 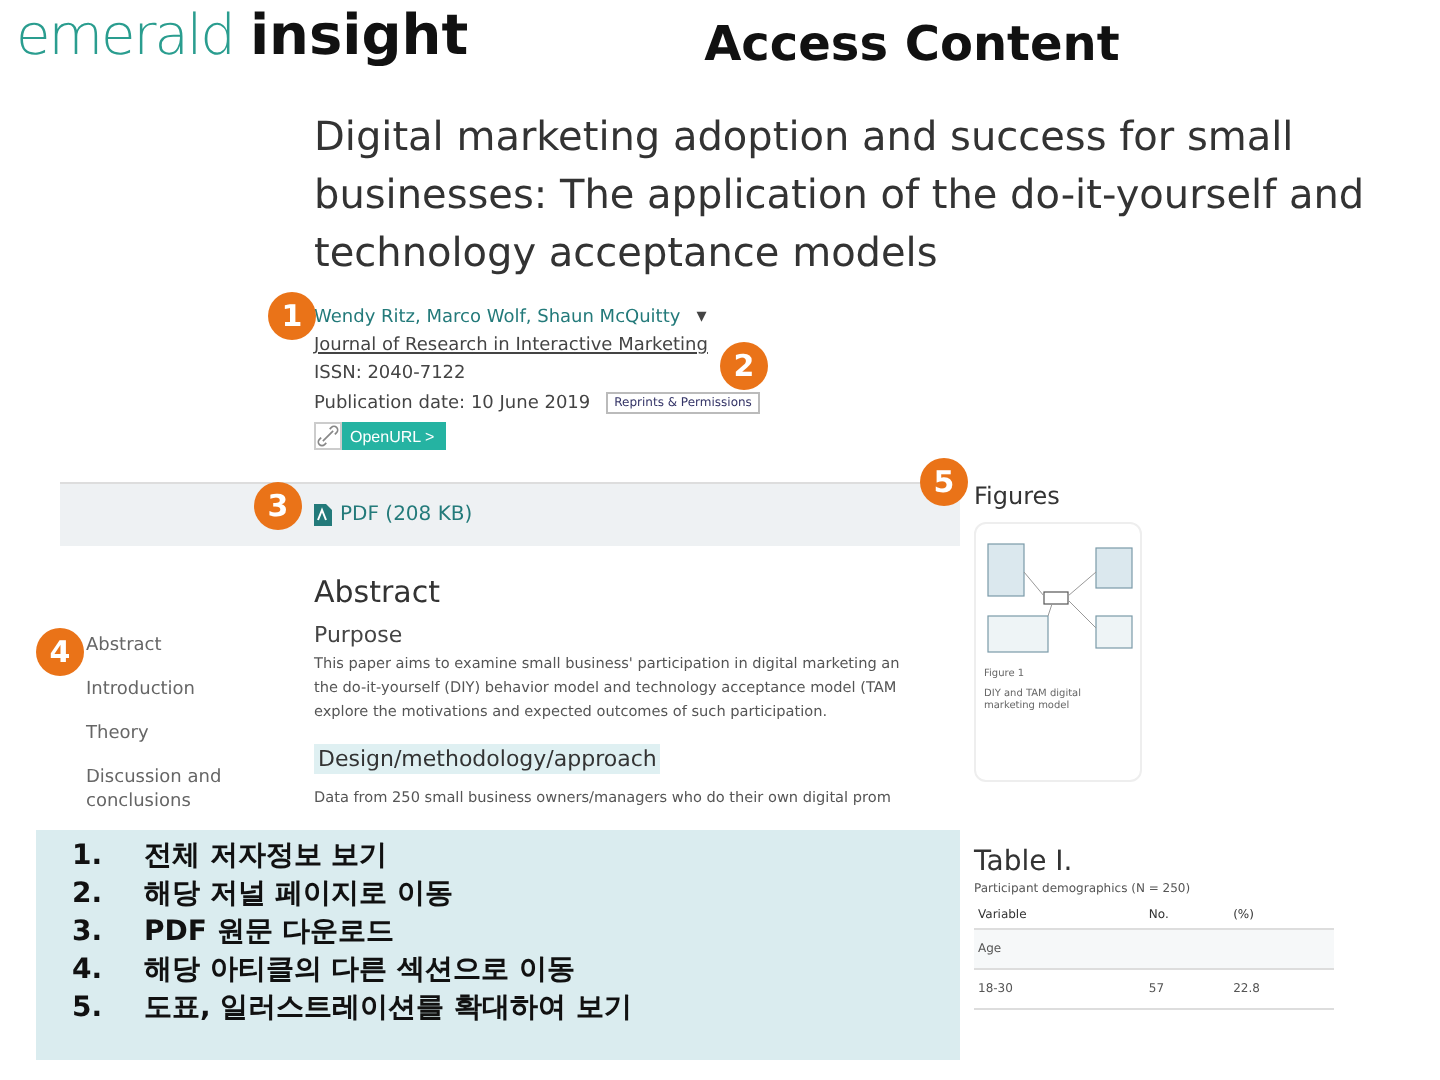 What do you see at coordinates (88, 857) in the screenshot?
I see `note-number: 1.` at bounding box center [88, 857].